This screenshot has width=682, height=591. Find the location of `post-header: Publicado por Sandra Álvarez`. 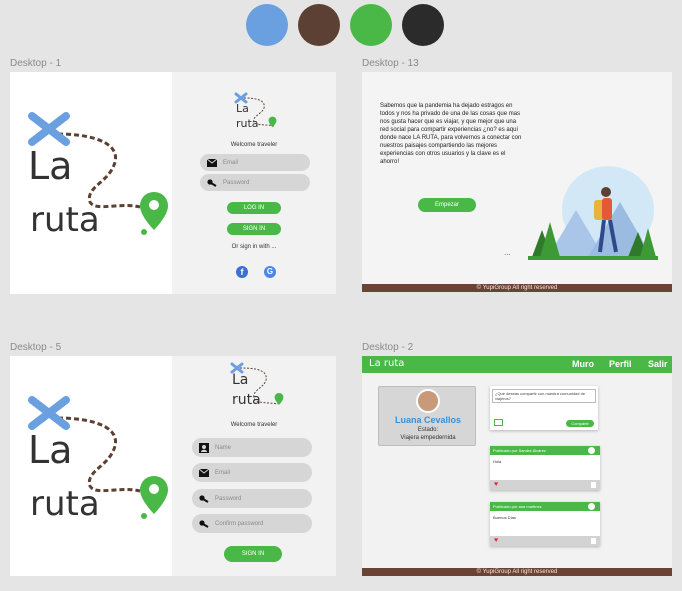

post-header: Publicado por Sandra Álvarez is located at coordinates (545, 450).